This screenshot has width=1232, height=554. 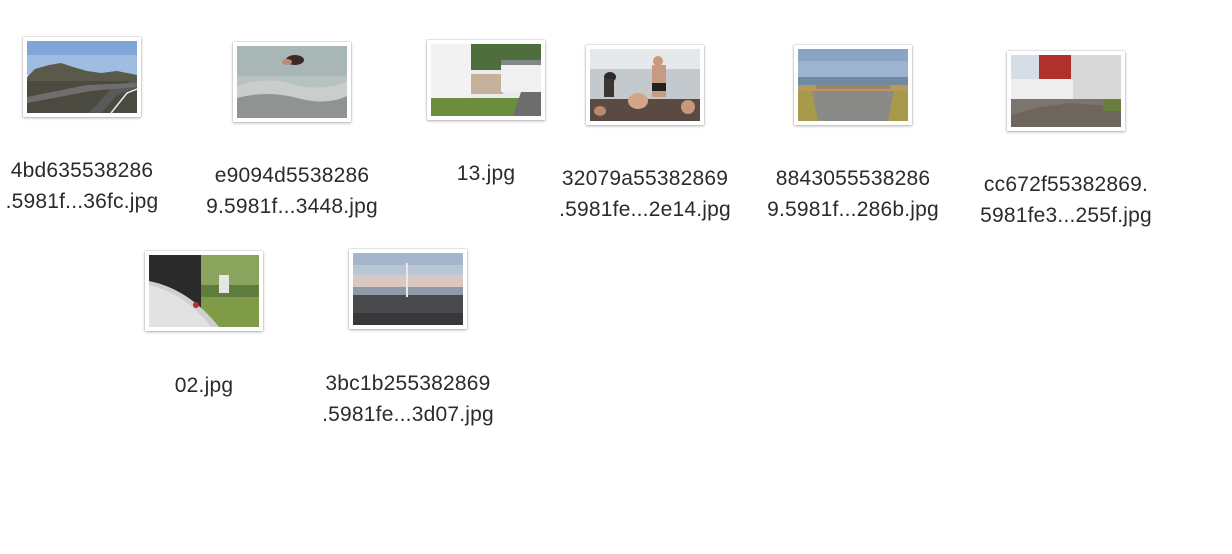 I want to click on file-name-label: cc672f55382869. 5981fe3...255f.jpg, so click(x=1066, y=200).